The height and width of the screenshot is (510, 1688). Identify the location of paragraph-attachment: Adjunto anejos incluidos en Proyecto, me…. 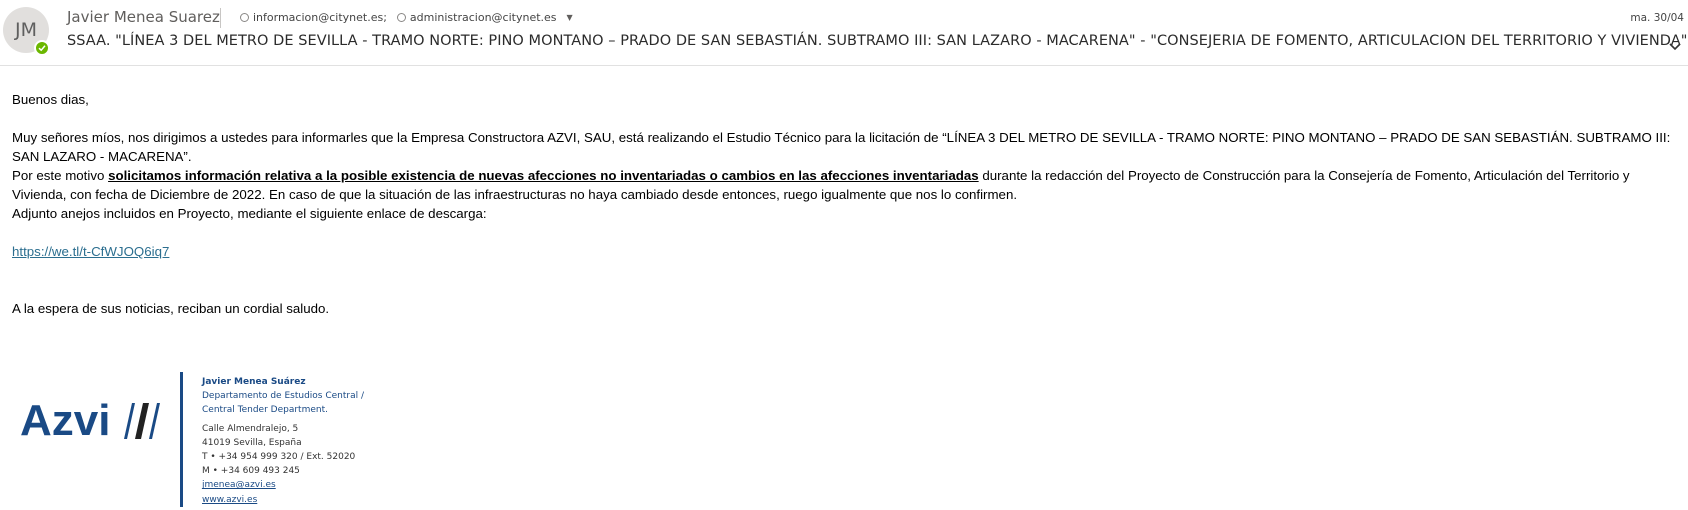
(249, 213).